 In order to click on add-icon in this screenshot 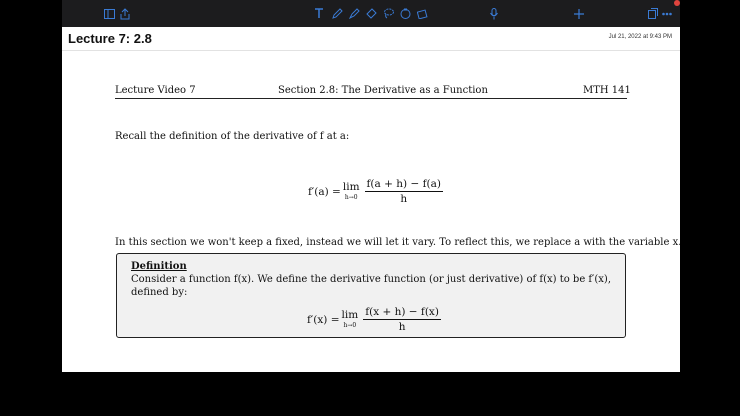, I will do `click(579, 13)`.